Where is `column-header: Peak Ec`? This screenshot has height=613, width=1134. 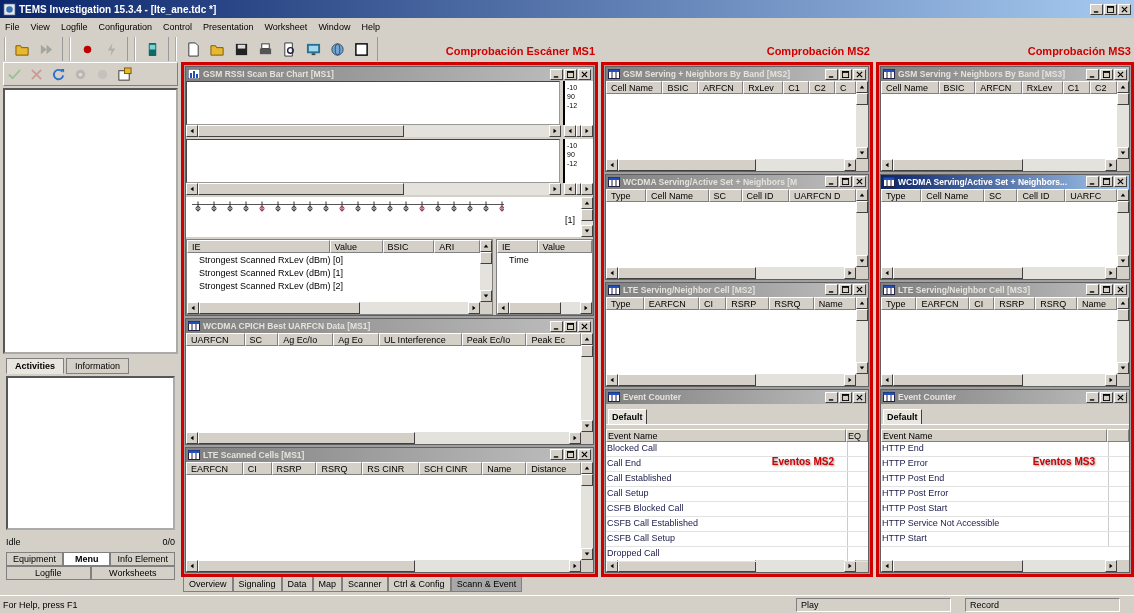 column-header: Peak Ec is located at coordinates (553, 339).